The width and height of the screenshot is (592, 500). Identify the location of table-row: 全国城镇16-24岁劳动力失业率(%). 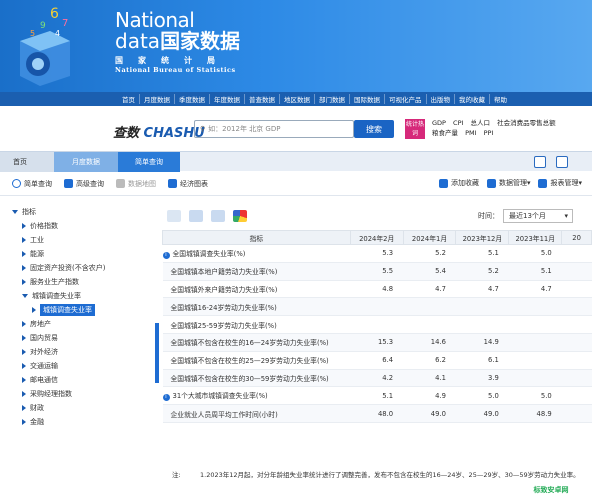
(377, 307).